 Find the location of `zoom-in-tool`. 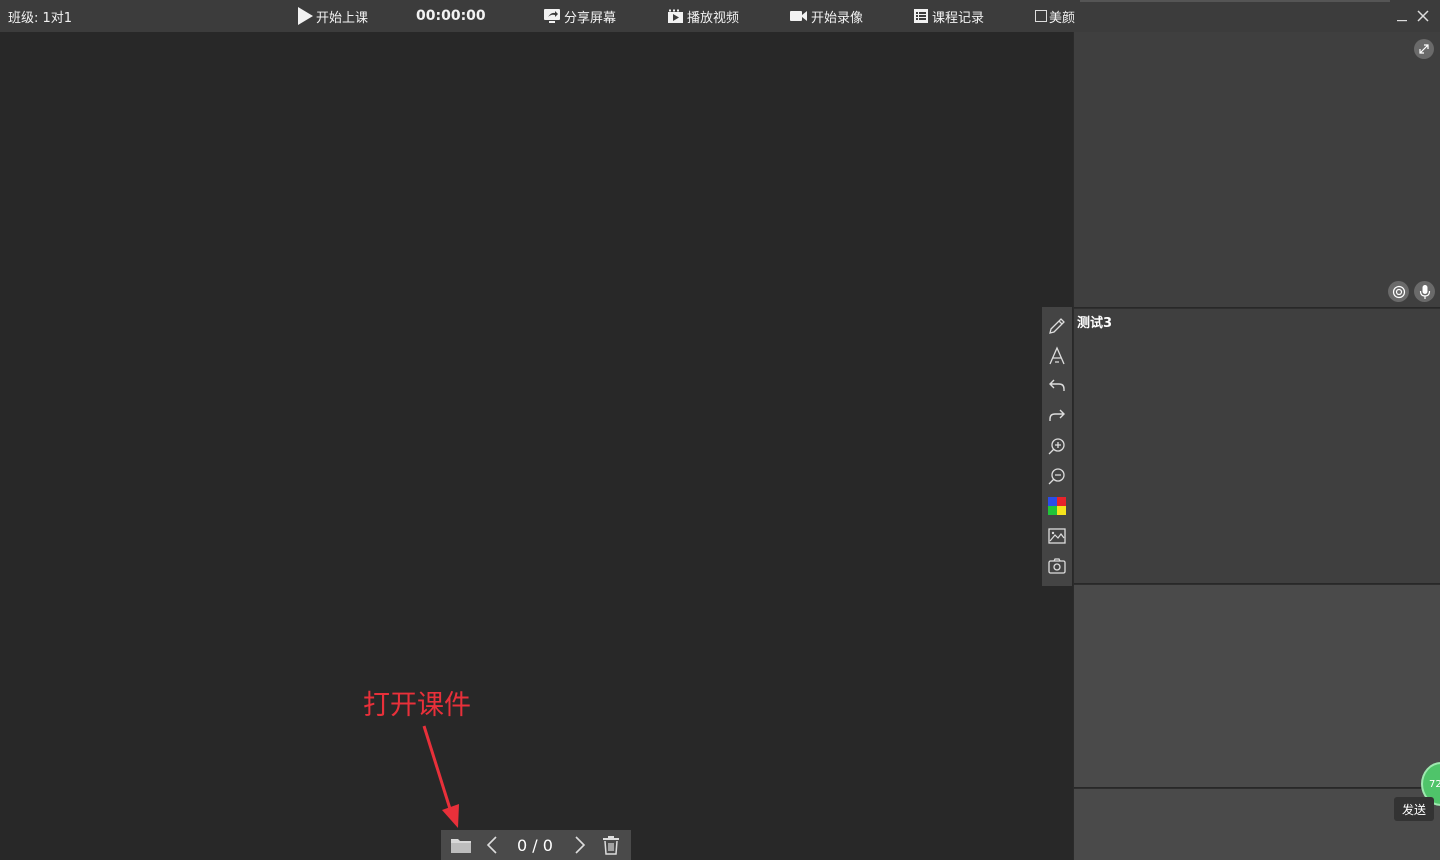

zoom-in-tool is located at coordinates (1057, 446).